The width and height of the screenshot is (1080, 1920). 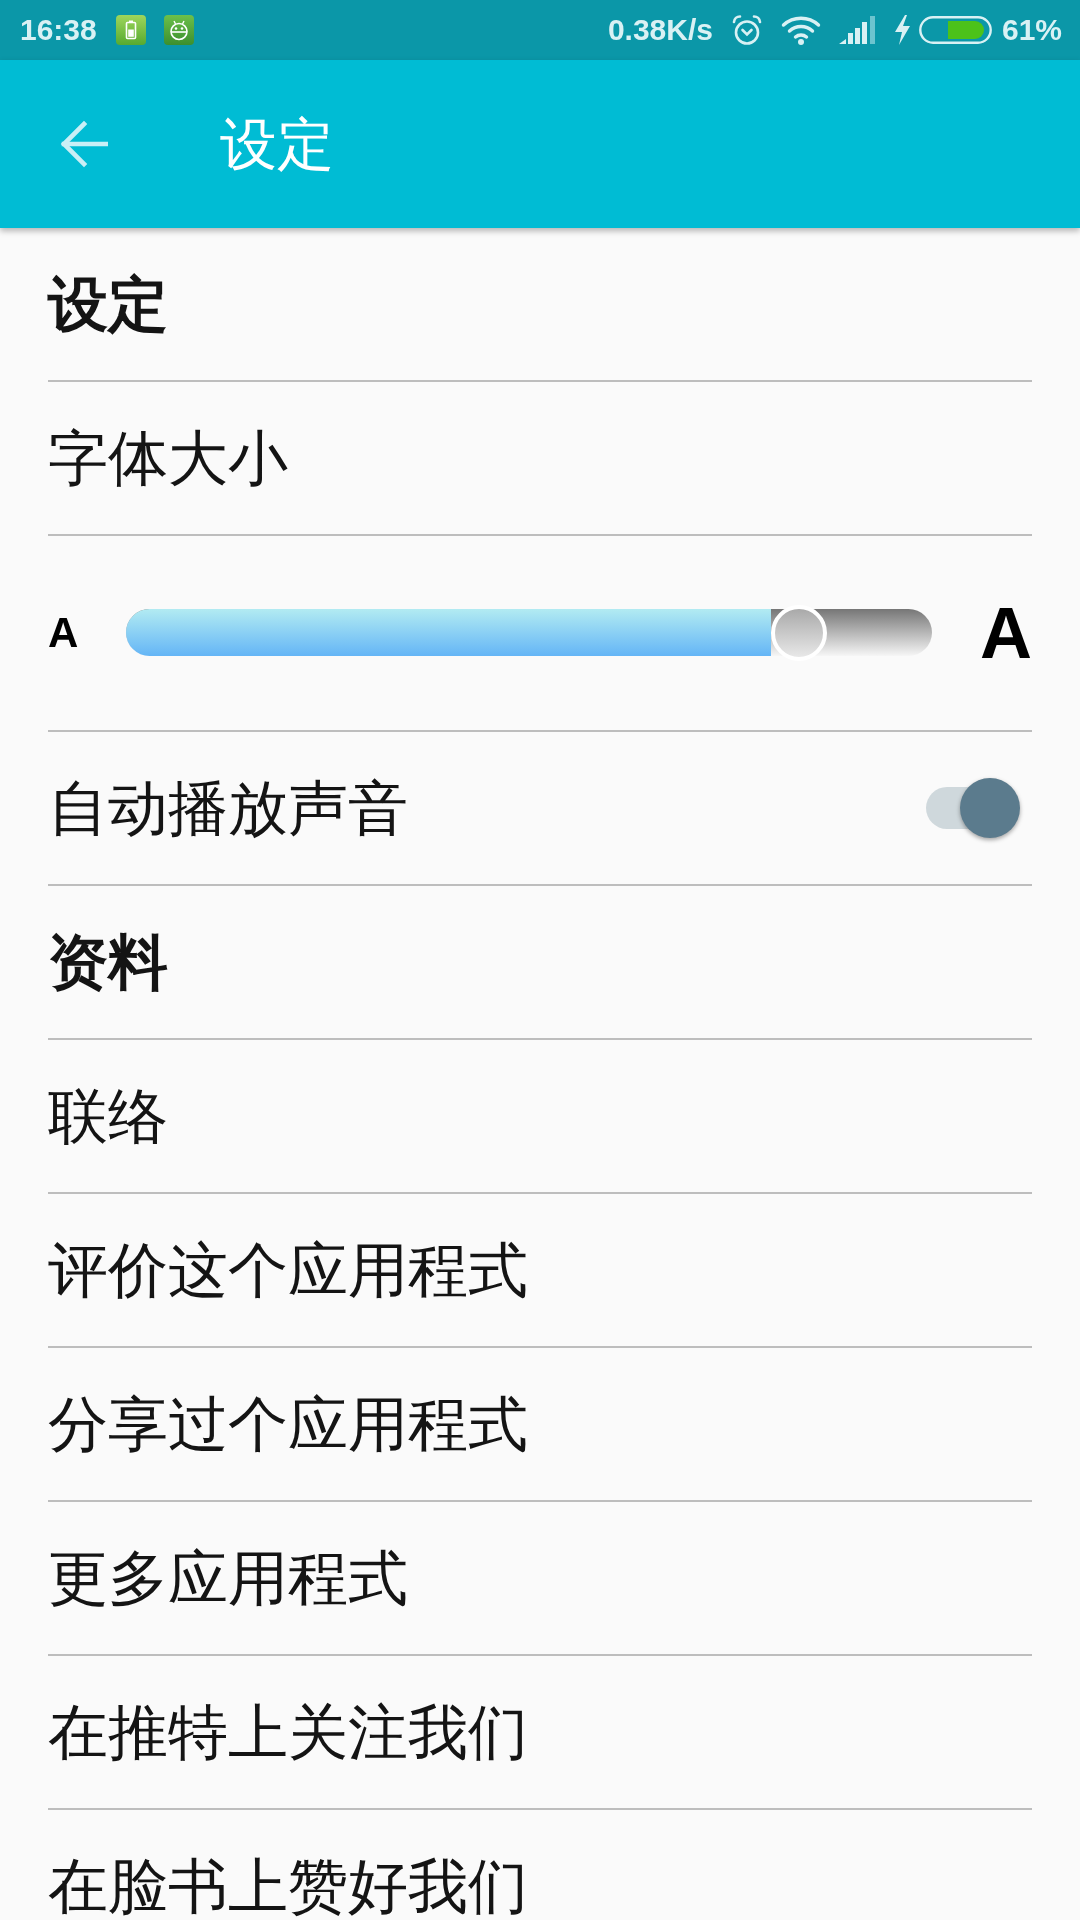 I want to click on settings-item: 更多应用程式, so click(x=228, y=1578).